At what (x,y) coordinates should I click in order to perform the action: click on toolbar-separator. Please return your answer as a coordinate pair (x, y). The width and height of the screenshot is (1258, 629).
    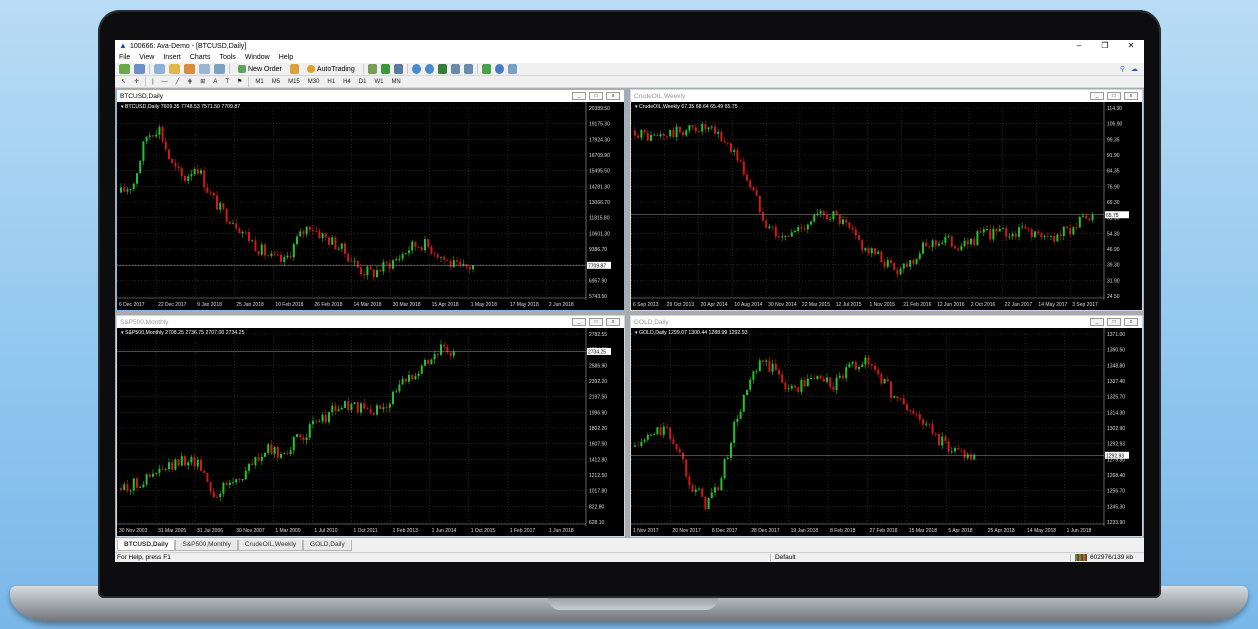
    Looking at the image, I should click on (407, 69).